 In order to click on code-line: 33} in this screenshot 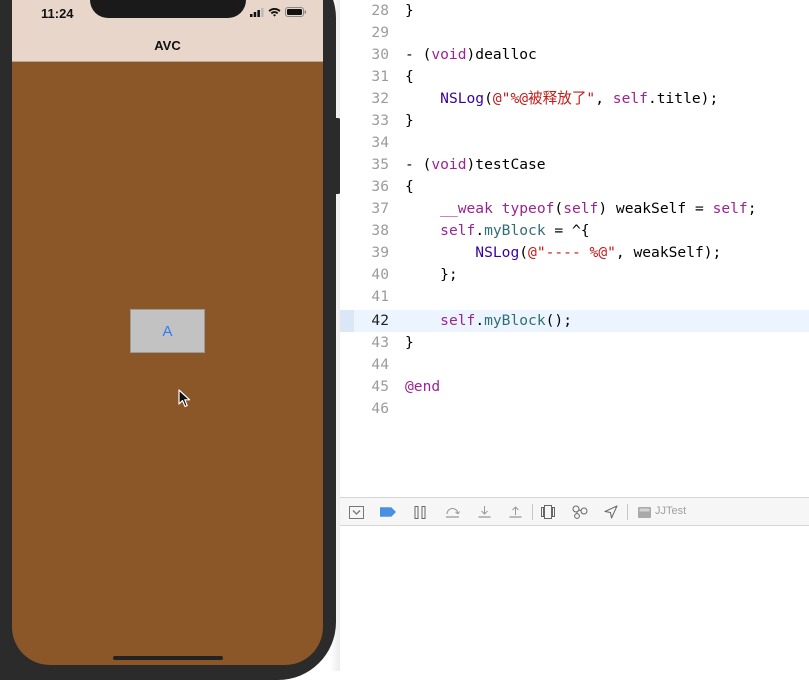, I will do `click(574, 121)`.